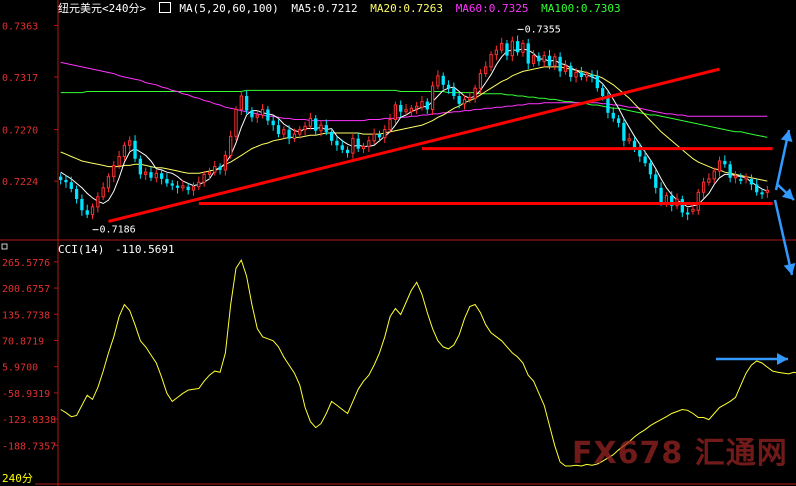 This screenshot has height=486, width=796. I want to click on ma-params-label: MA(5,20,60,100), so click(229, 8).